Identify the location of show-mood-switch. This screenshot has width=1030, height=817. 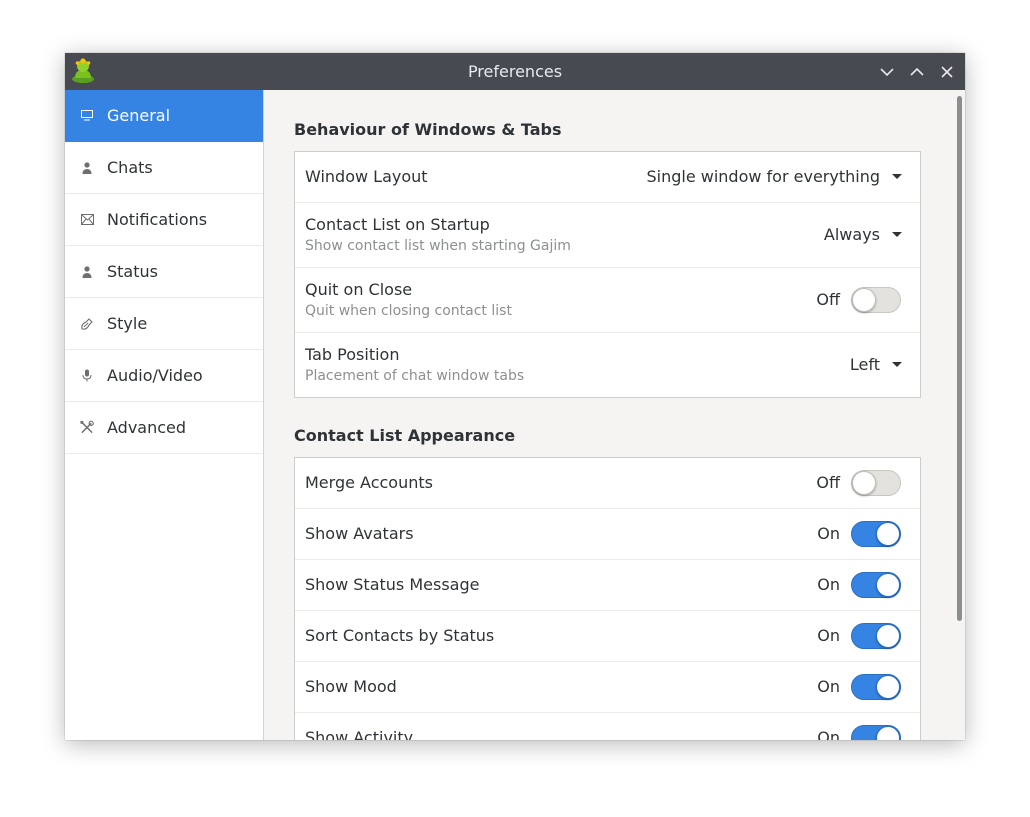
(876, 687).